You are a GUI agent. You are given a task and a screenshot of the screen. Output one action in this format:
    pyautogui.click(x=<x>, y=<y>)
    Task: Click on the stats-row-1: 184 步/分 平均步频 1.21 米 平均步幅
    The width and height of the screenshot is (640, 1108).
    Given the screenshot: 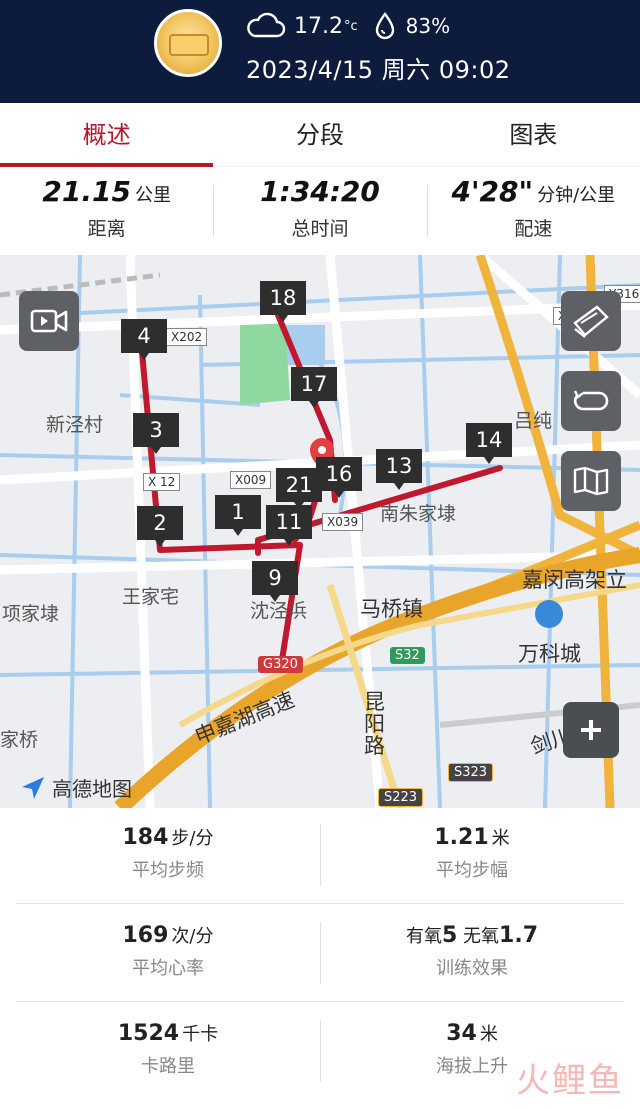 What is the action you would take?
    pyautogui.click(x=320, y=856)
    